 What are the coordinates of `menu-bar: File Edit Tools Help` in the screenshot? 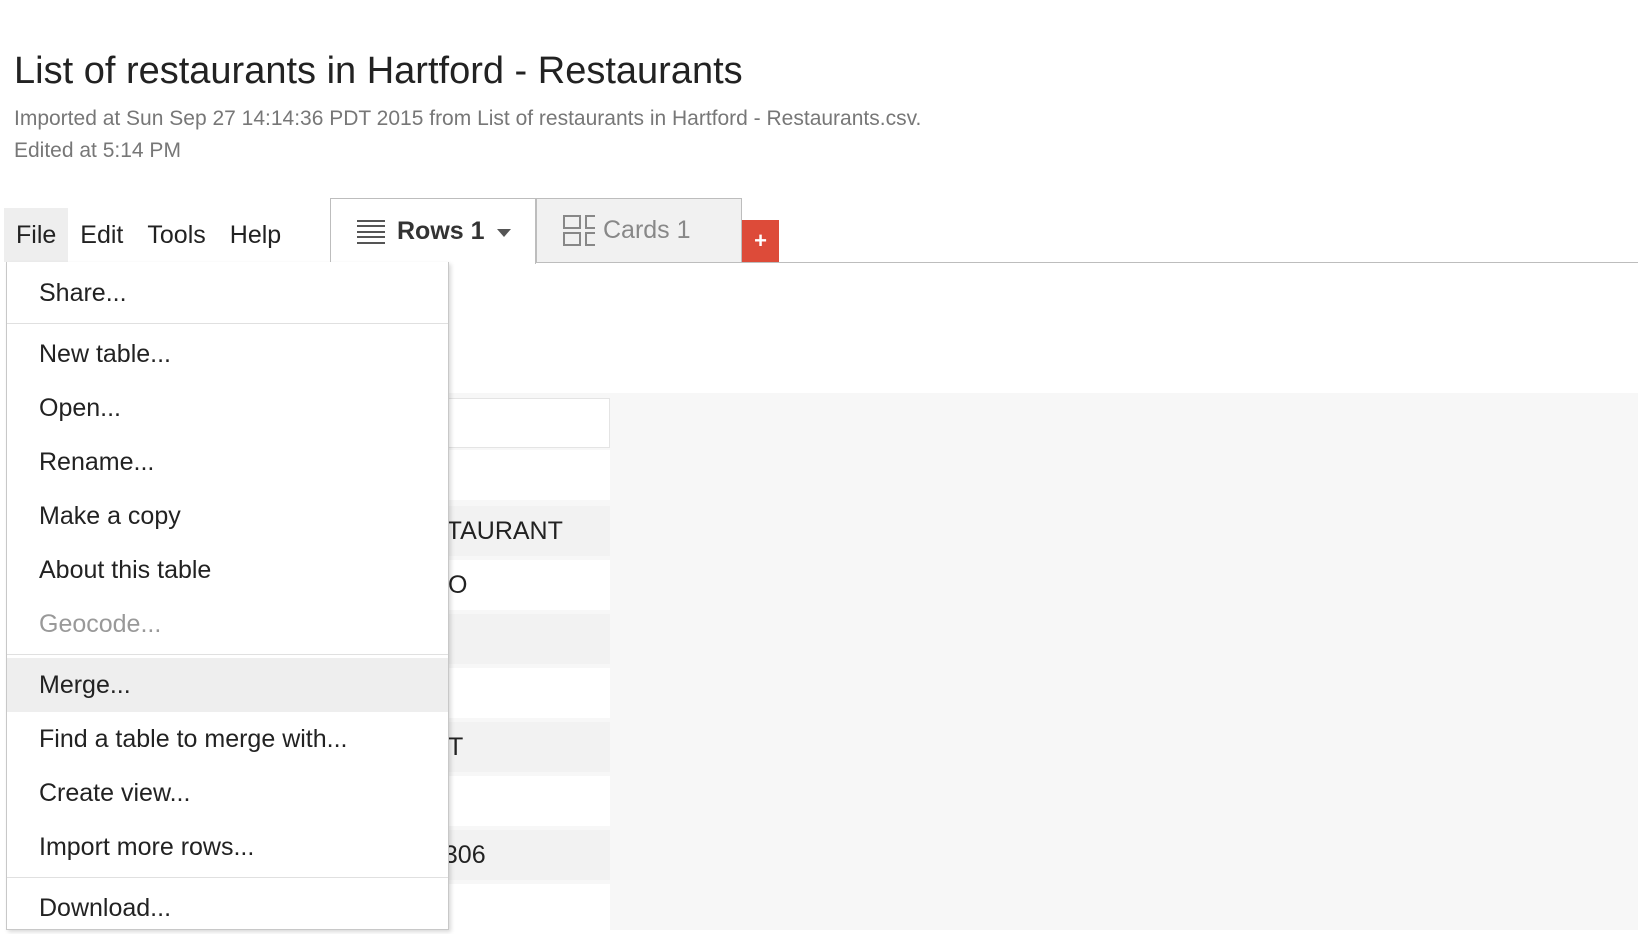 It's located at (148, 235).